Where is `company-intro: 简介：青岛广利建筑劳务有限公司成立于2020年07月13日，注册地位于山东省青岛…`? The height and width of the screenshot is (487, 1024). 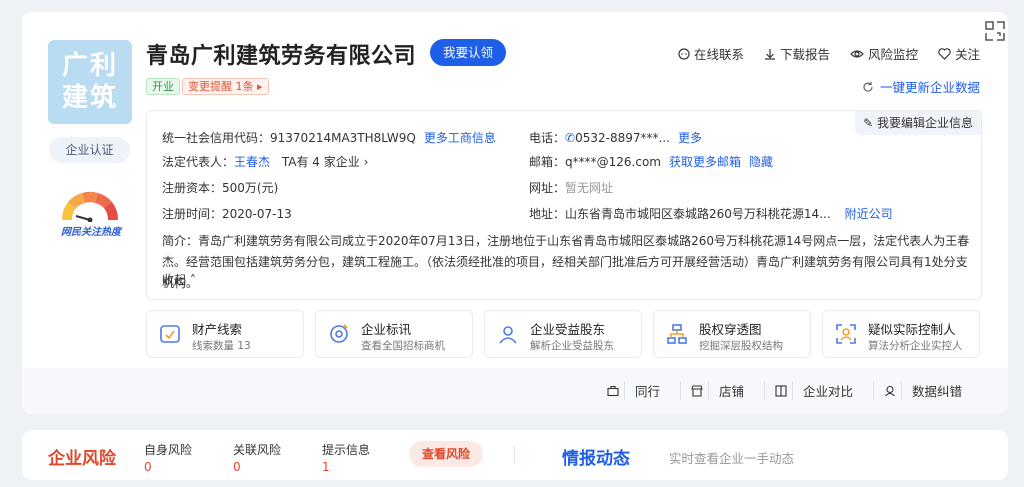 company-intro: 简介：青岛广利建筑劳务有限公司成立于2020年07月13日，注册地位于山东省青岛… is located at coordinates (566, 262).